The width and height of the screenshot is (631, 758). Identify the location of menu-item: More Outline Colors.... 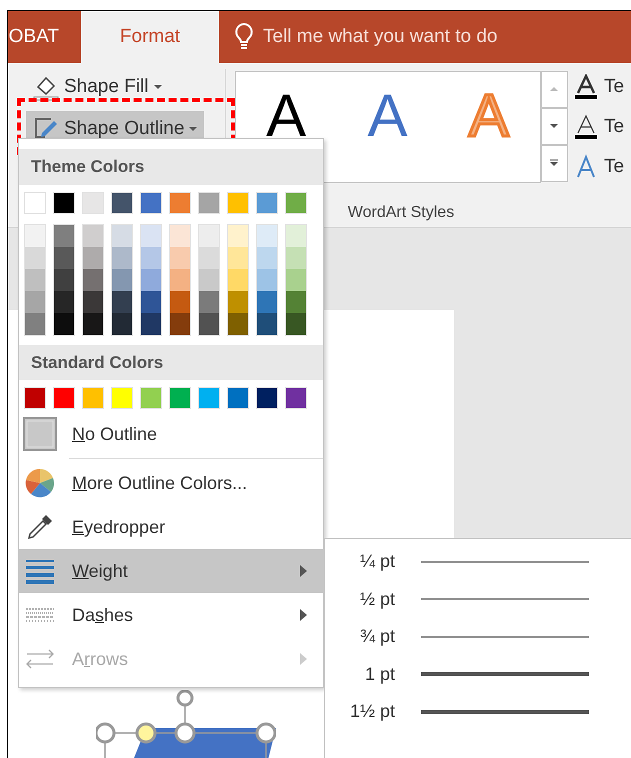
(171, 483).